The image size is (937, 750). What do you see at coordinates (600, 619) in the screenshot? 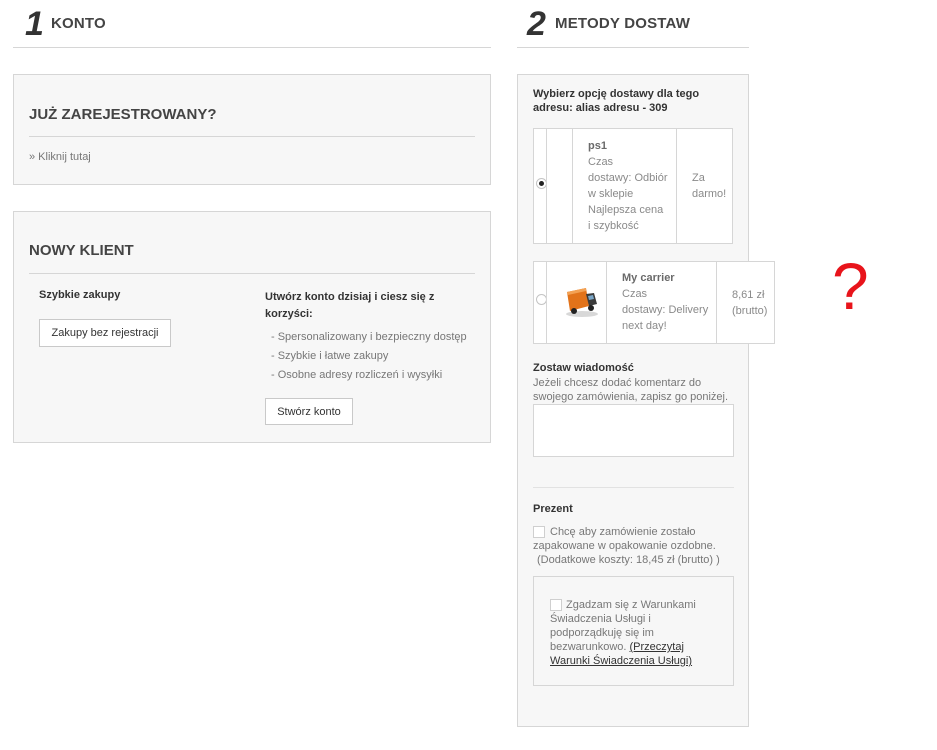
I see `terms-label-line2: Świadczenia Usługi i` at bounding box center [600, 619].